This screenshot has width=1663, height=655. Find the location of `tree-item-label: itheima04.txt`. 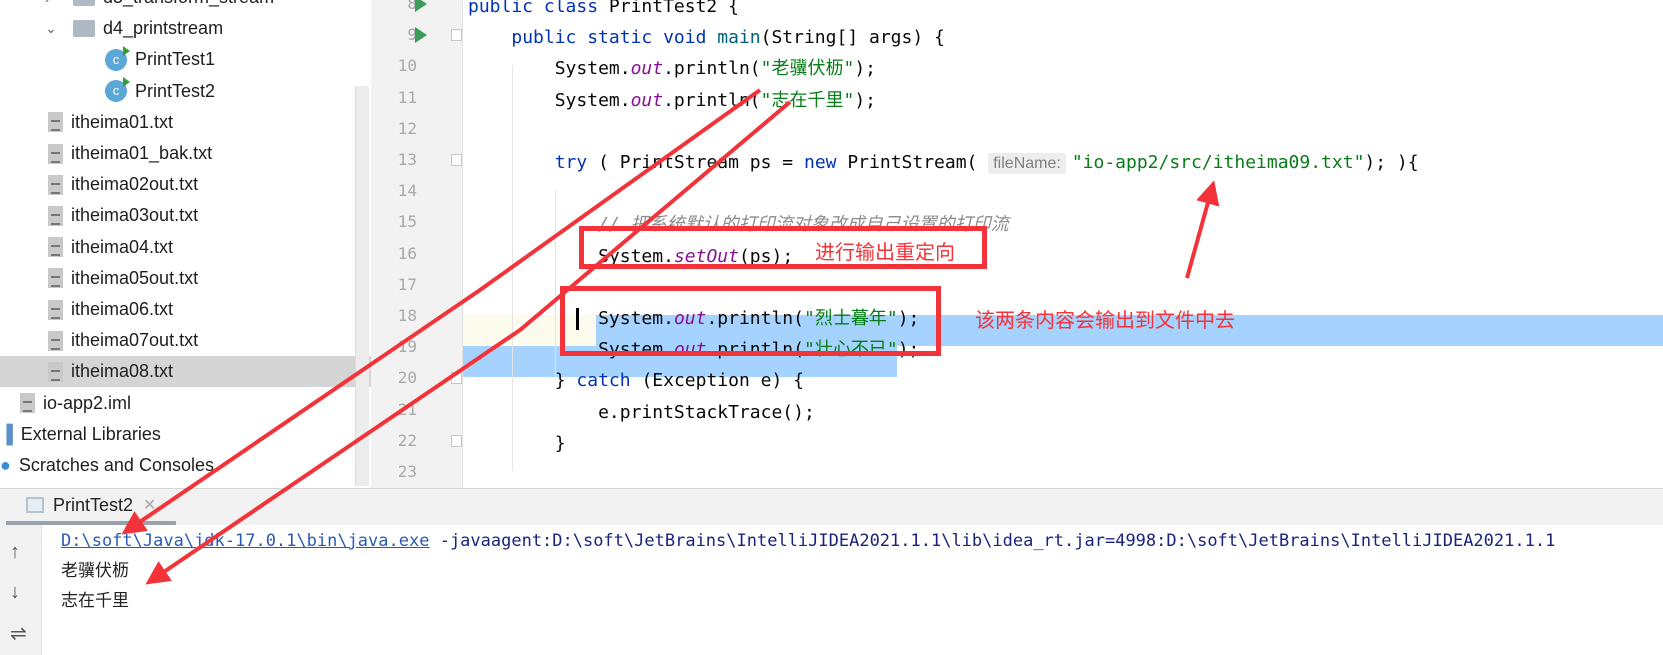

tree-item-label: itheima04.txt is located at coordinates (122, 246).